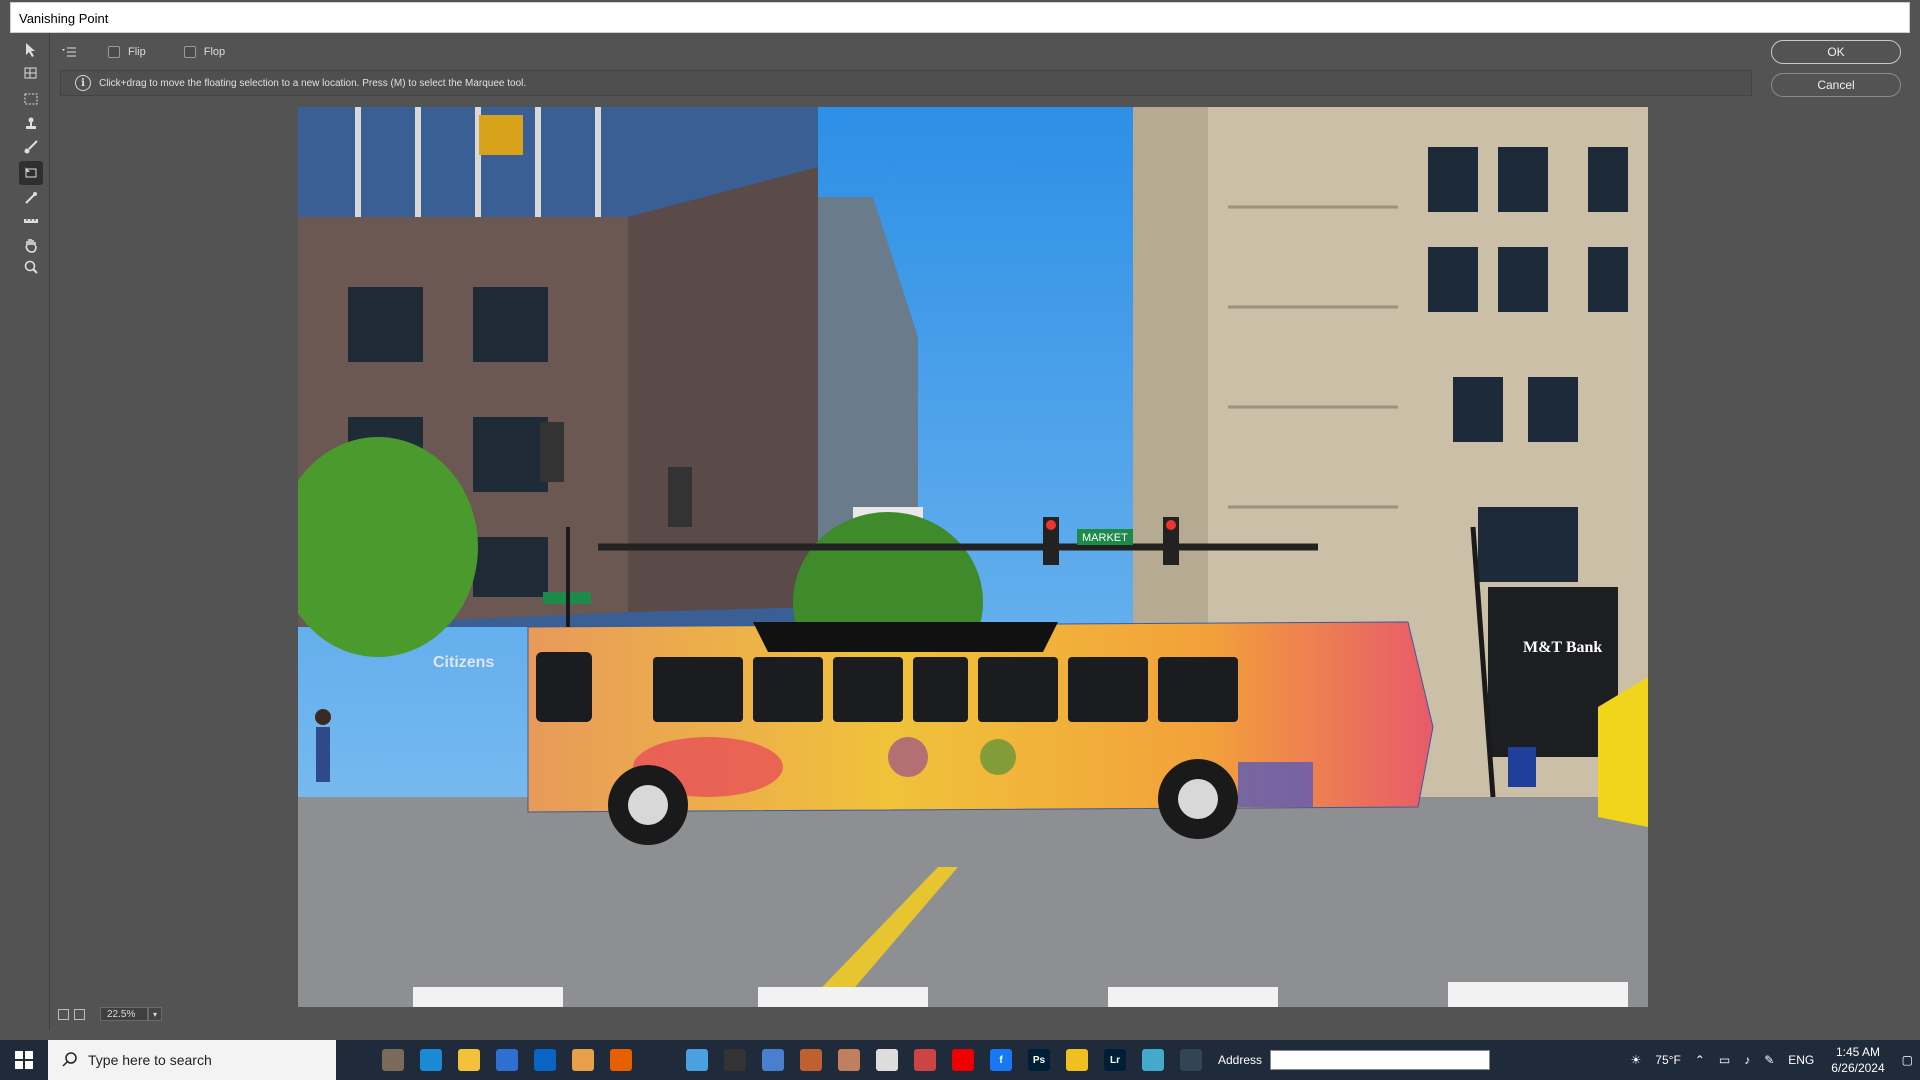 This screenshot has height=1080, width=1920. Describe the element at coordinates (137, 52) in the screenshot. I see `flip-label: Flip` at that location.